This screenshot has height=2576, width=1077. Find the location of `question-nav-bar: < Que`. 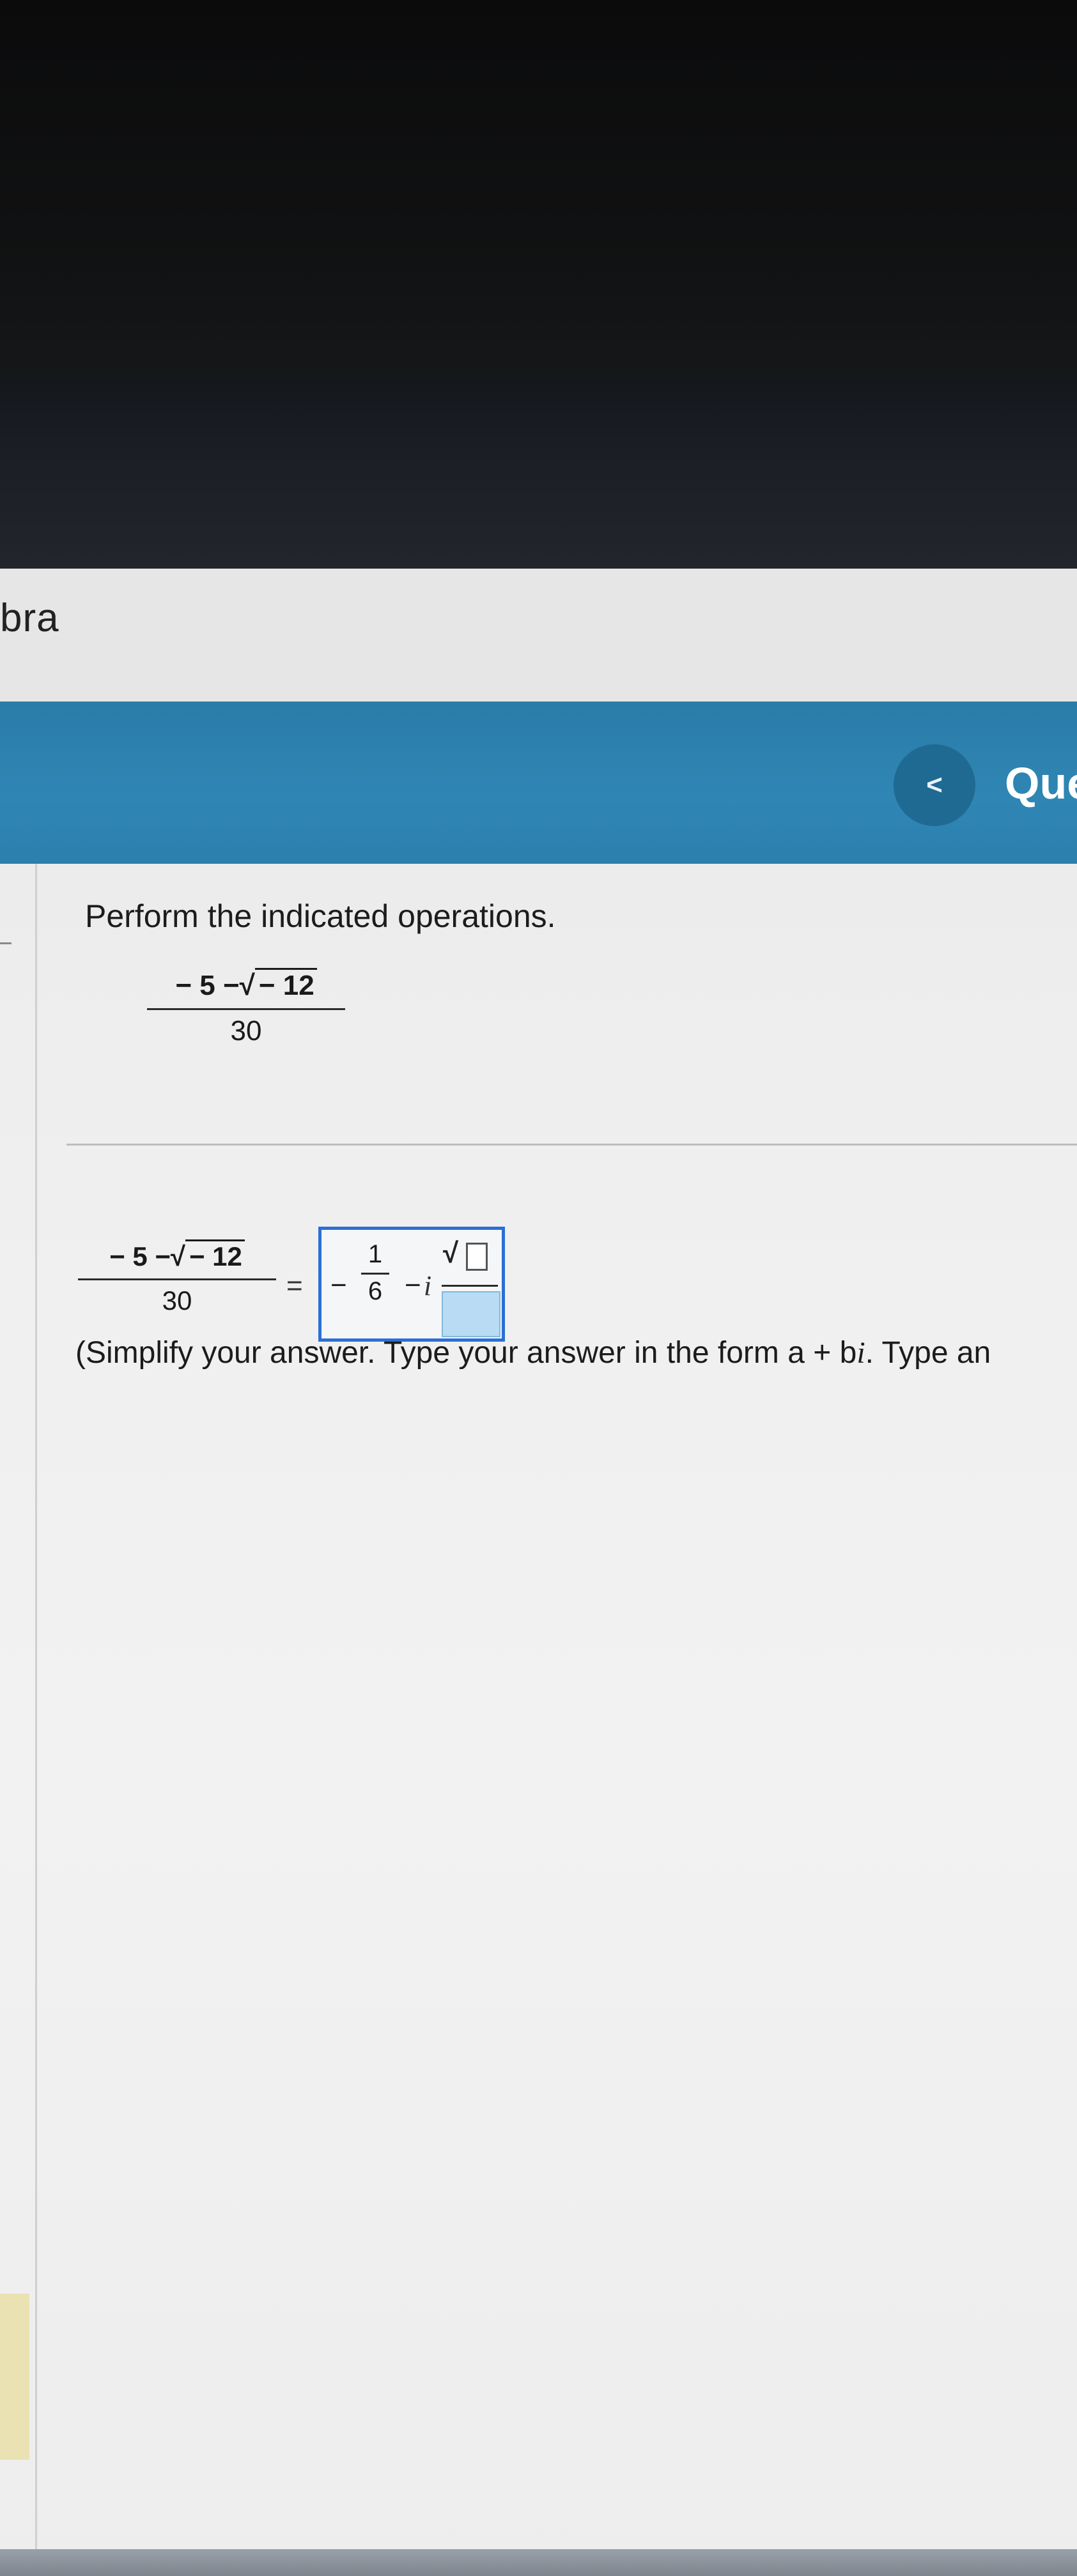

question-nav-bar: < Que is located at coordinates (538, 783).